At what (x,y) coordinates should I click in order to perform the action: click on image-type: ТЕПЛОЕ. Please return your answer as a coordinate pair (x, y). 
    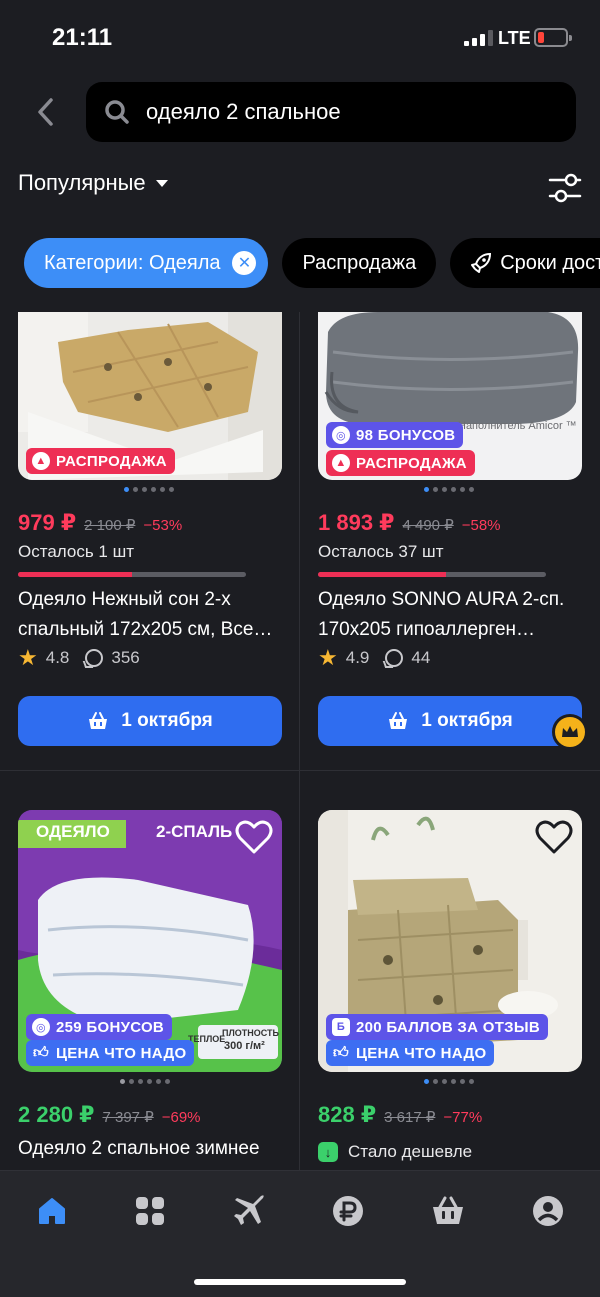
    Looking at the image, I should click on (207, 1039).